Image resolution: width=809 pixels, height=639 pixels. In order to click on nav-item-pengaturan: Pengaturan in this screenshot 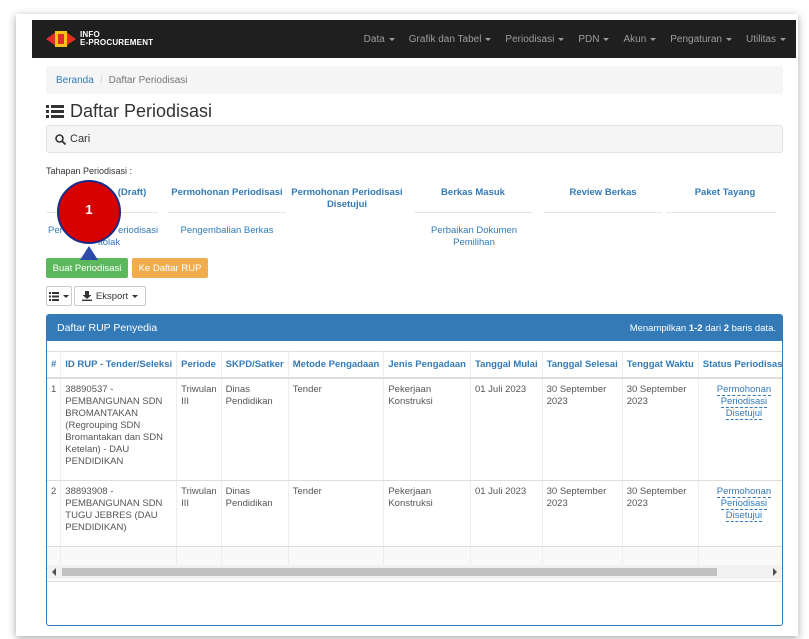, I will do `click(701, 39)`.